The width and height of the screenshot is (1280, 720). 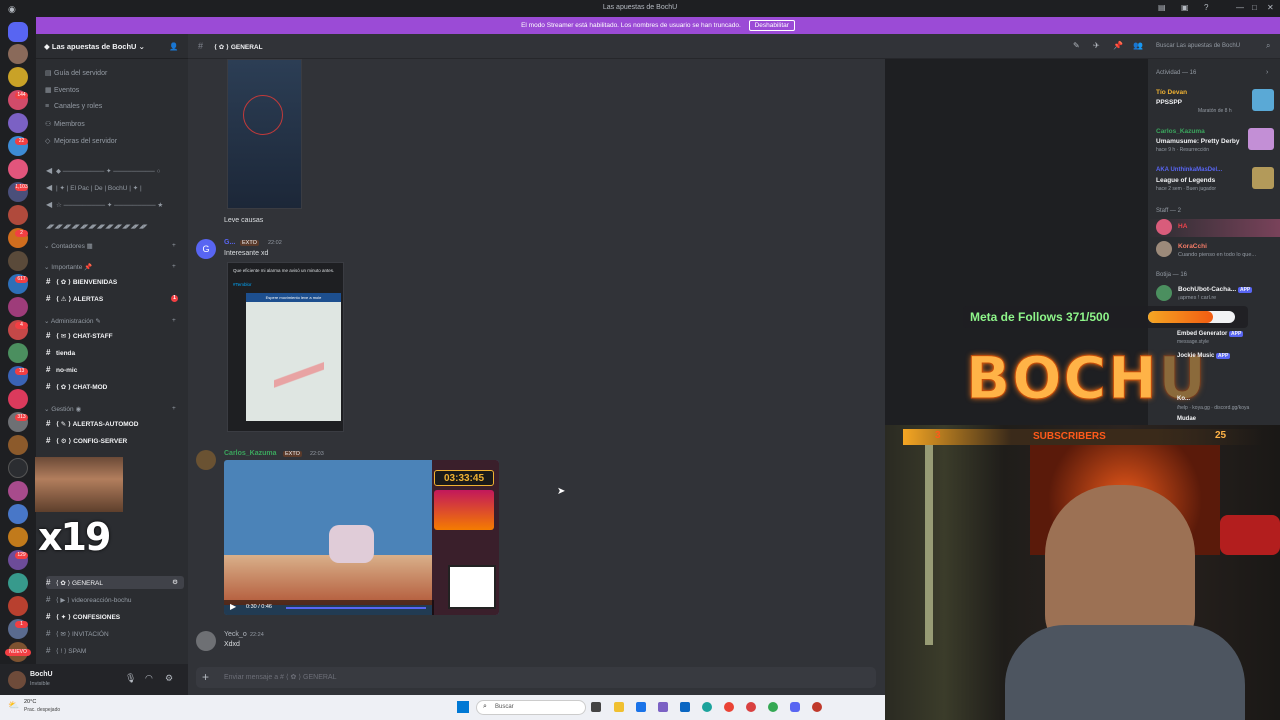 I want to click on maximize-icon: □, so click(x=1254, y=7).